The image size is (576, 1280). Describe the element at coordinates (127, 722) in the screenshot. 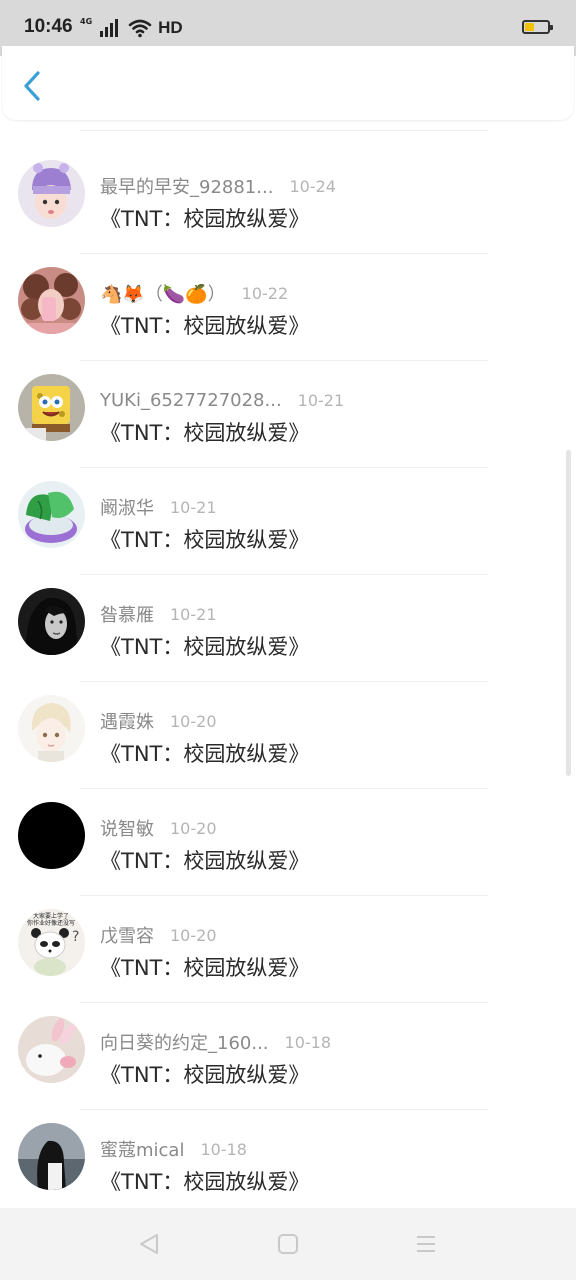

I see `user-name: 遇霞姝` at that location.